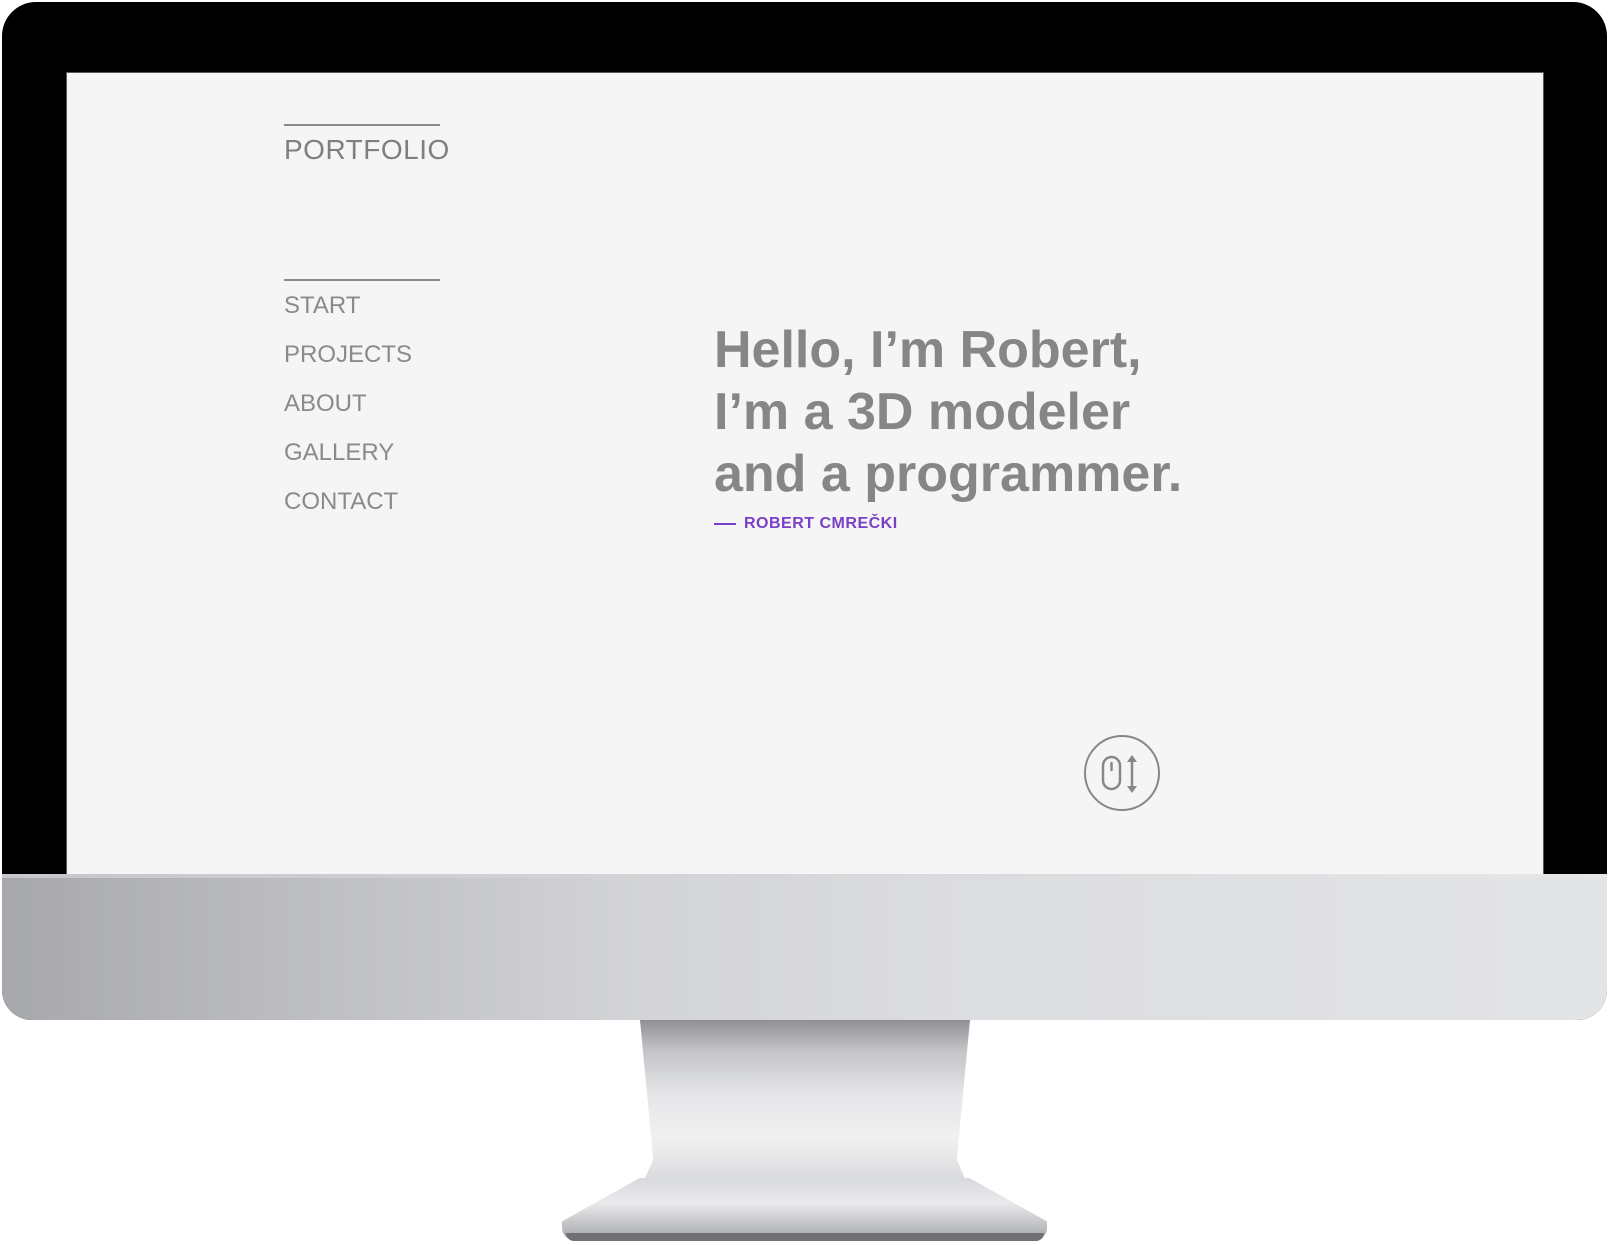 This screenshot has height=1245, width=1609. I want to click on monitor-stand-foot, so click(804, 1209).